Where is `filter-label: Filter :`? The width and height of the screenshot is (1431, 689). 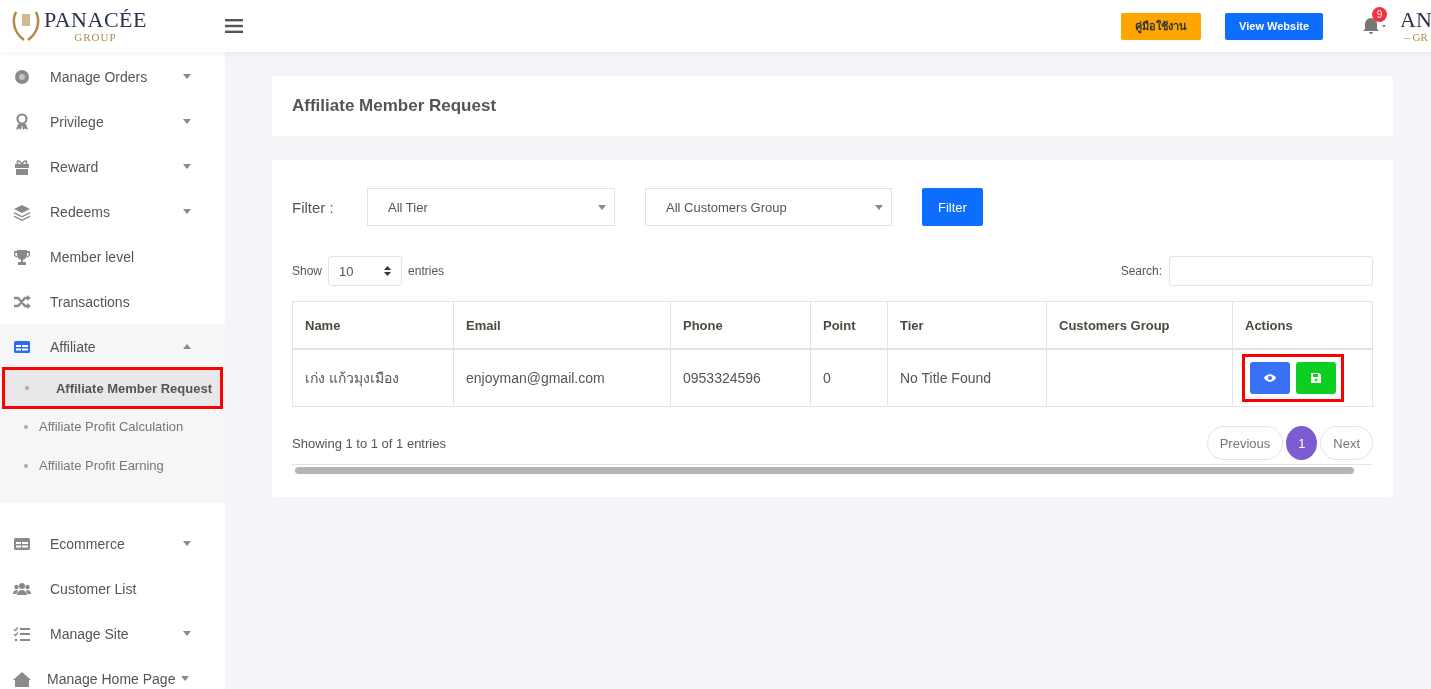 filter-label: Filter : is located at coordinates (313, 207).